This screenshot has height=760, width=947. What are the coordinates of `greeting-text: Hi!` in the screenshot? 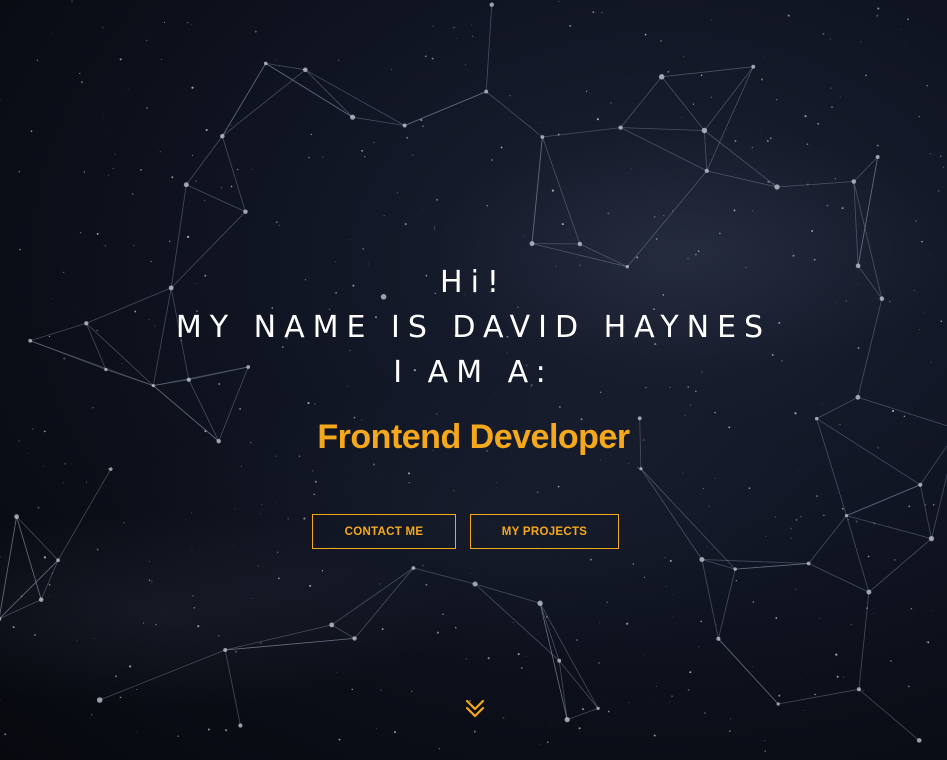 It's located at (473, 282).